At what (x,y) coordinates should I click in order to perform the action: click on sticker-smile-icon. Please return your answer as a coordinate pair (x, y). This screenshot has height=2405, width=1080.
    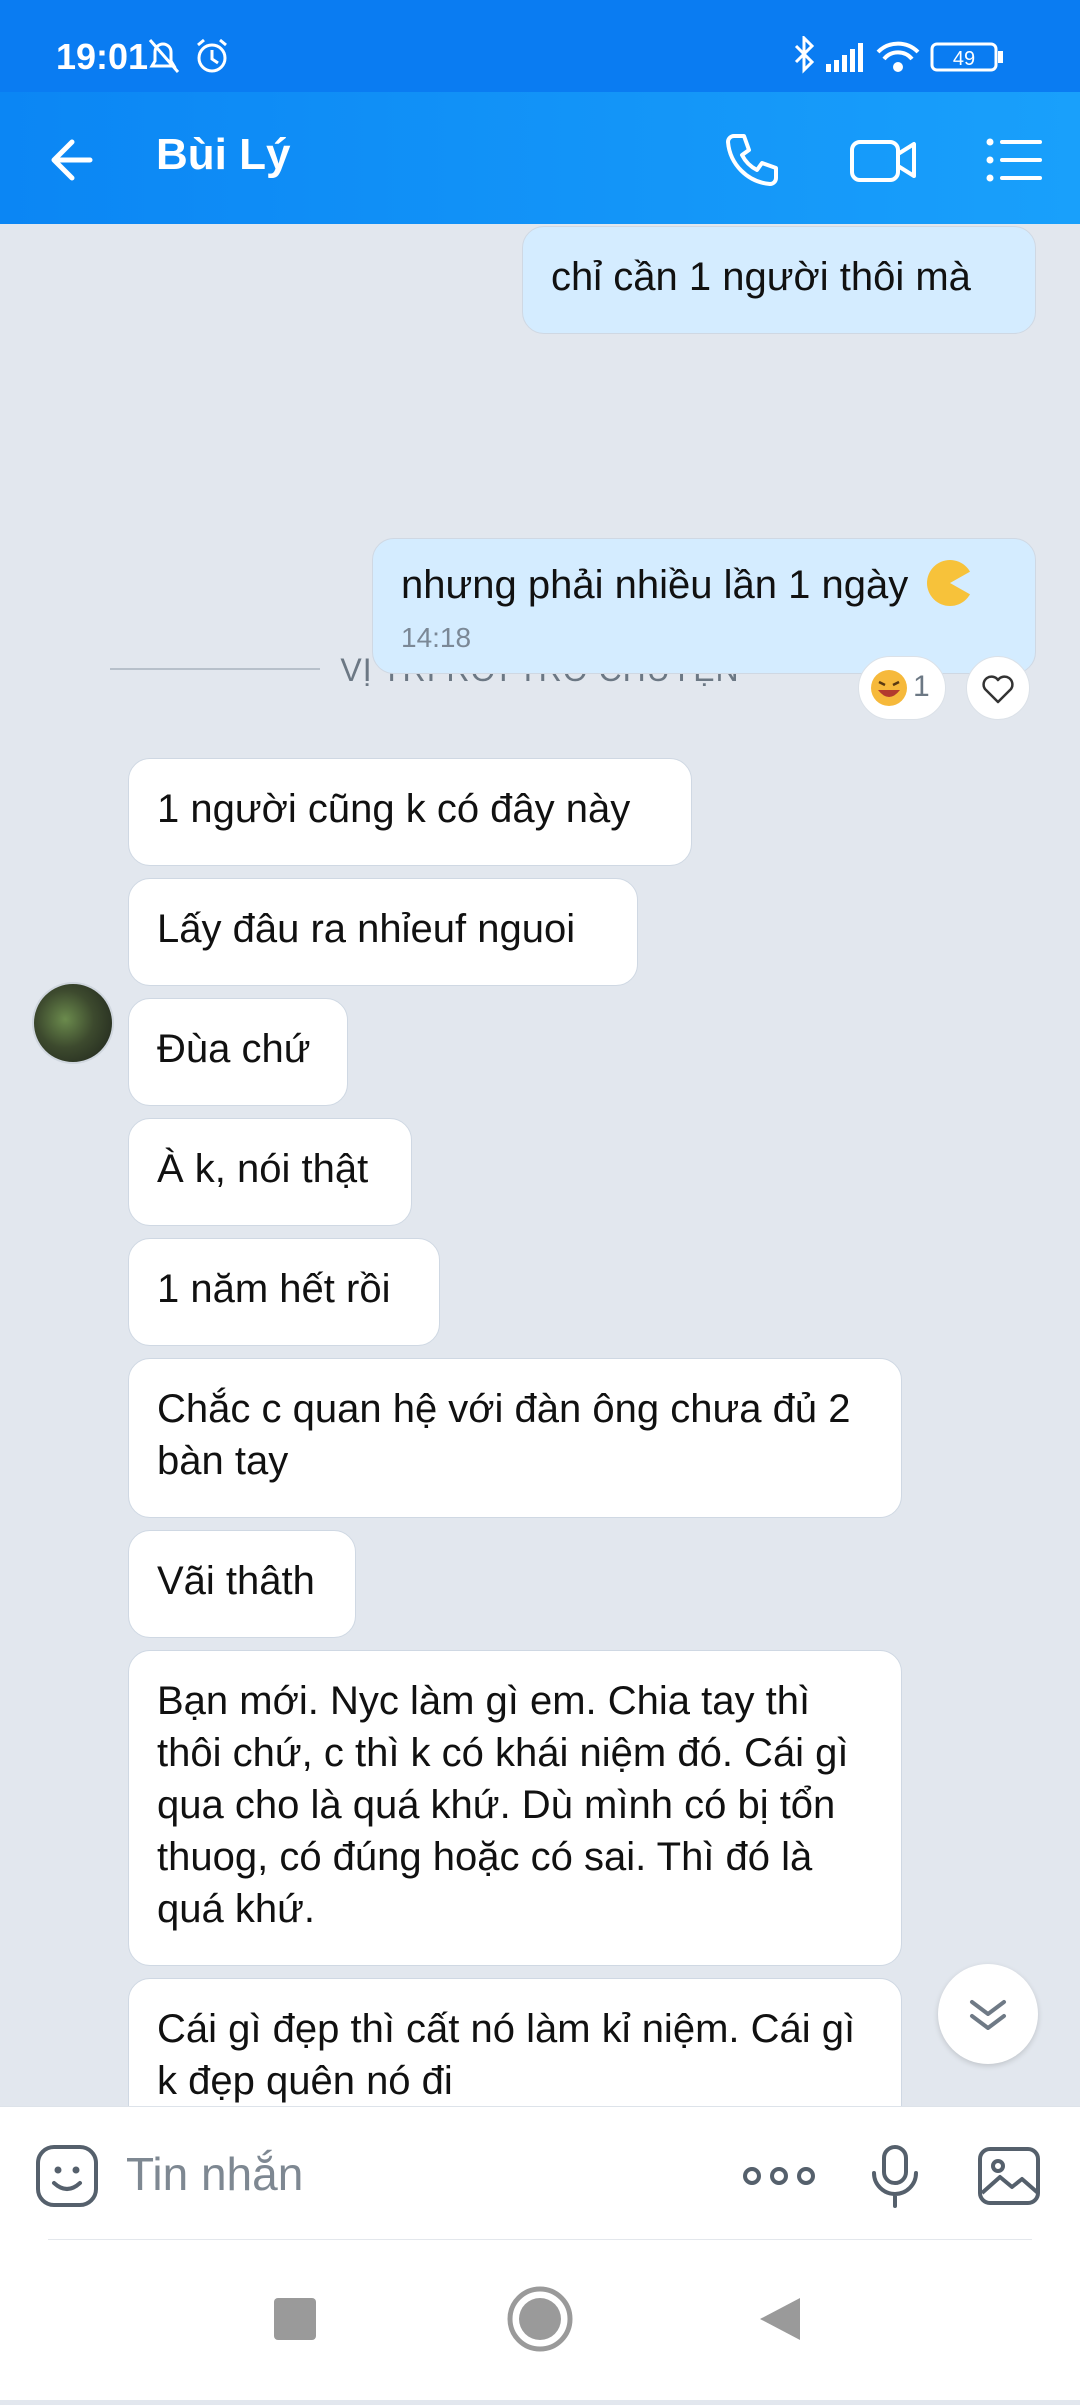
    Looking at the image, I should click on (67, 2176).